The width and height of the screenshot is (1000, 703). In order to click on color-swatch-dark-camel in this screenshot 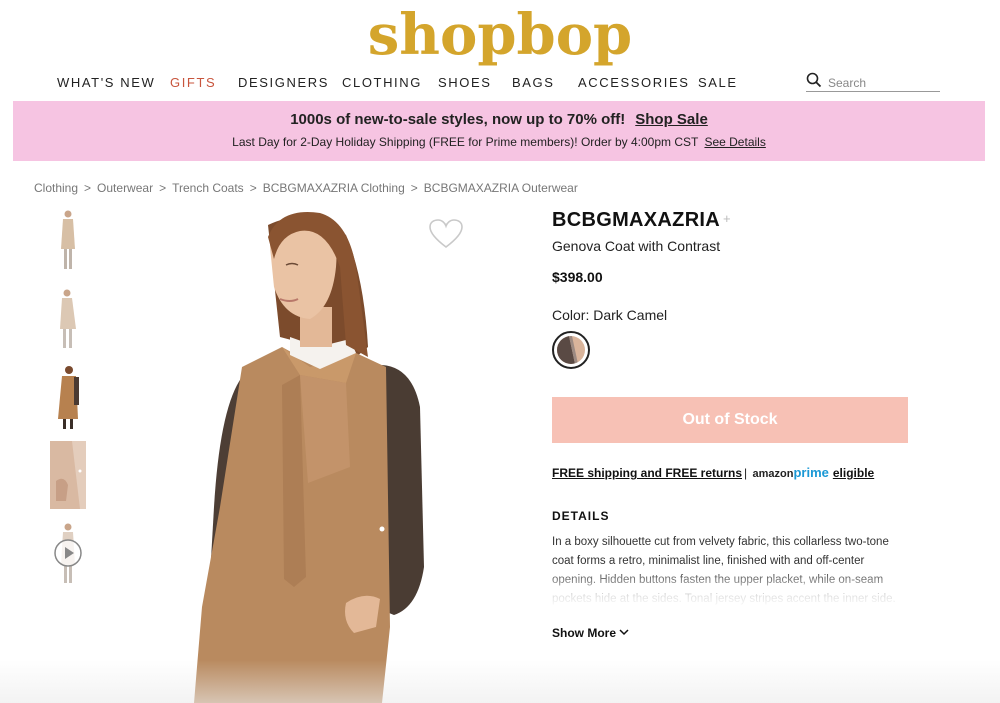, I will do `click(571, 350)`.